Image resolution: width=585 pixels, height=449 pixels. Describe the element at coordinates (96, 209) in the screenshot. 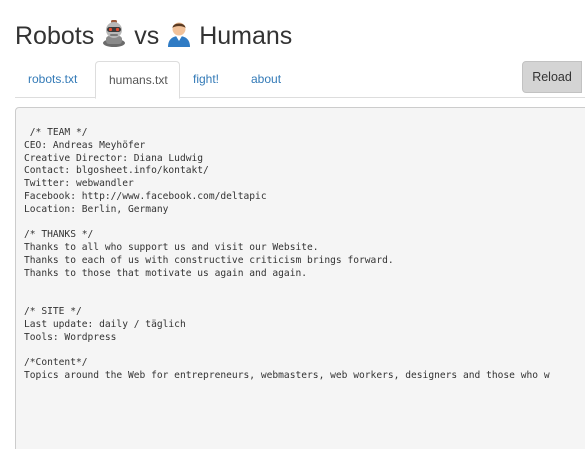

I see `content-line: Location: Berlin, Germany` at that location.